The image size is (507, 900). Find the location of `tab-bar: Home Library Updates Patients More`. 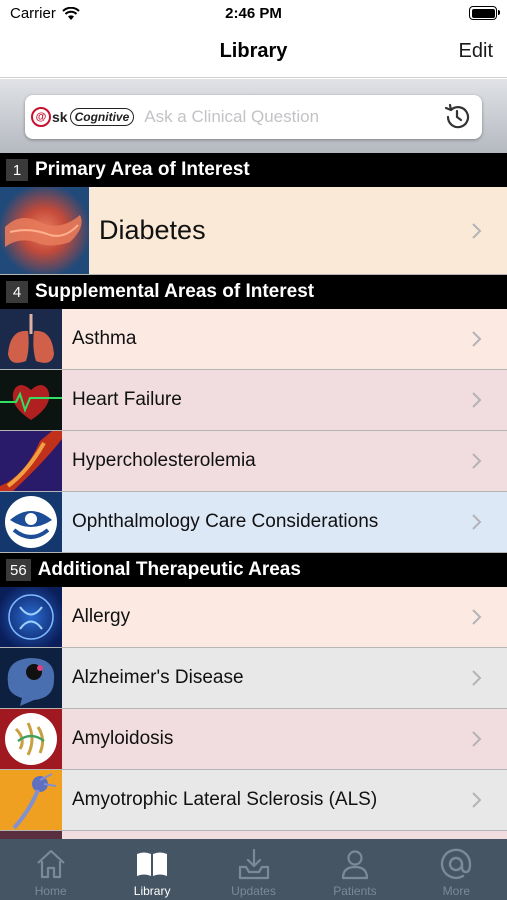

tab-bar: Home Library Updates Patients More is located at coordinates (253, 869).